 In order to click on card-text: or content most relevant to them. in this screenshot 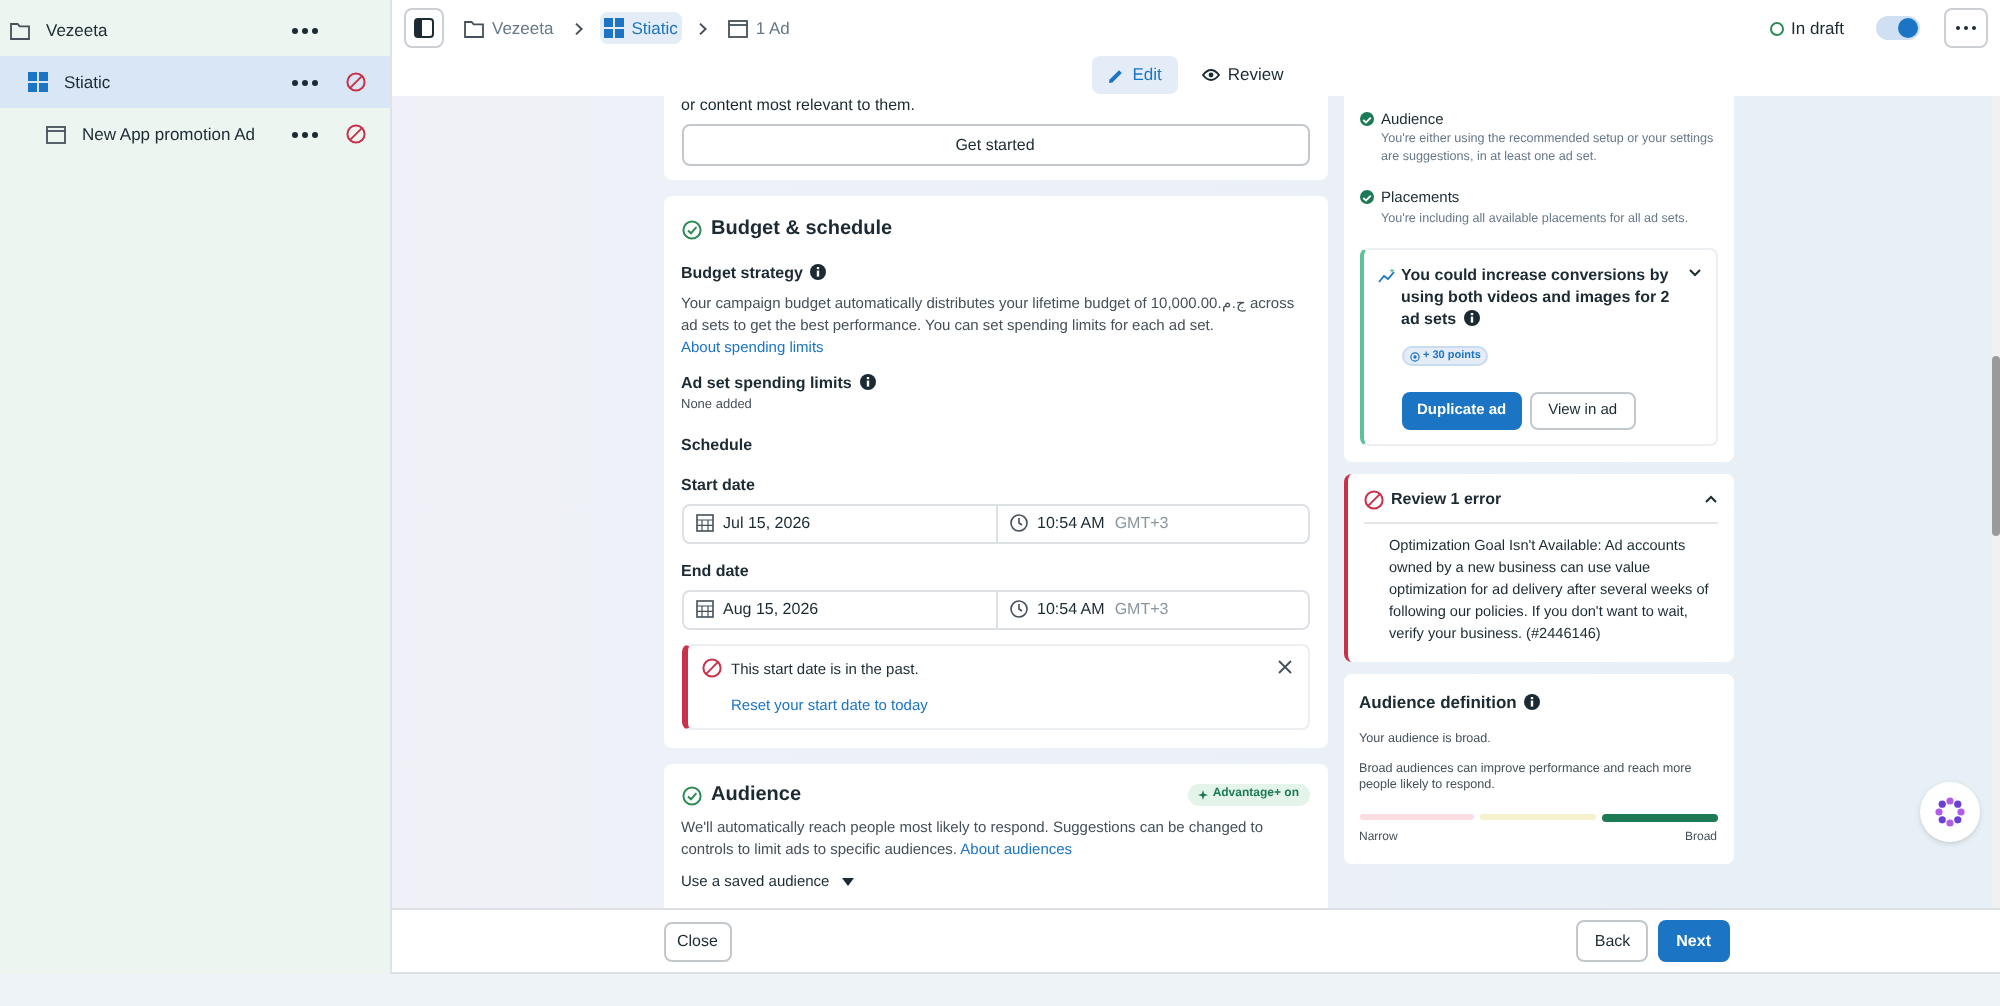, I will do `click(799, 106)`.